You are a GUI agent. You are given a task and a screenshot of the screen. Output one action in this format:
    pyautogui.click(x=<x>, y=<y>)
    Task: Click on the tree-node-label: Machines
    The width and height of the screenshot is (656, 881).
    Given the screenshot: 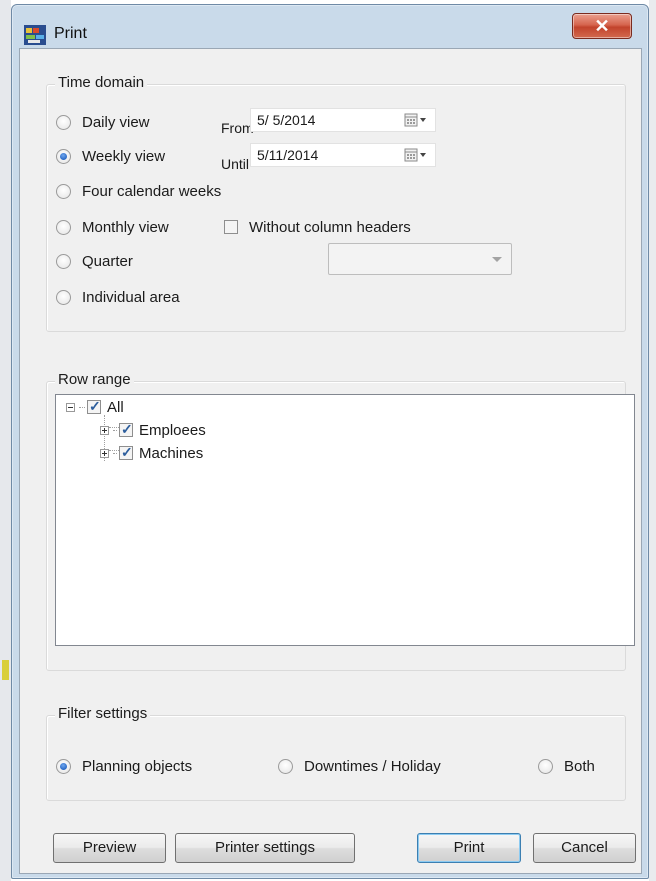 What is the action you would take?
    pyautogui.click(x=171, y=453)
    